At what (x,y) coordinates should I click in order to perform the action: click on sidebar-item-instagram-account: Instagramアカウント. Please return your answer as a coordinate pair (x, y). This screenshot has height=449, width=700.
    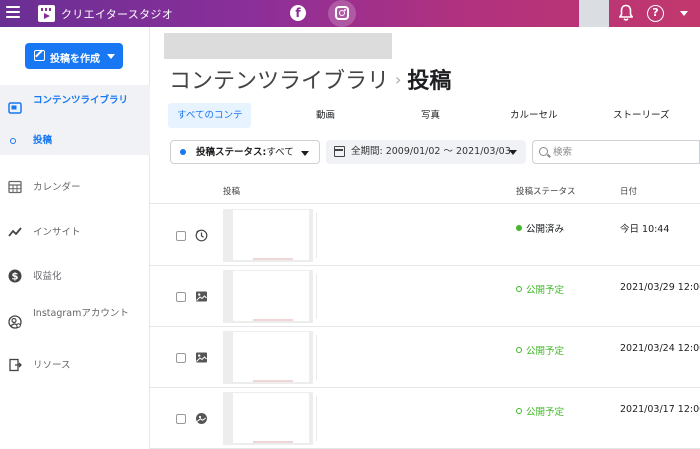
    Looking at the image, I should click on (75, 322).